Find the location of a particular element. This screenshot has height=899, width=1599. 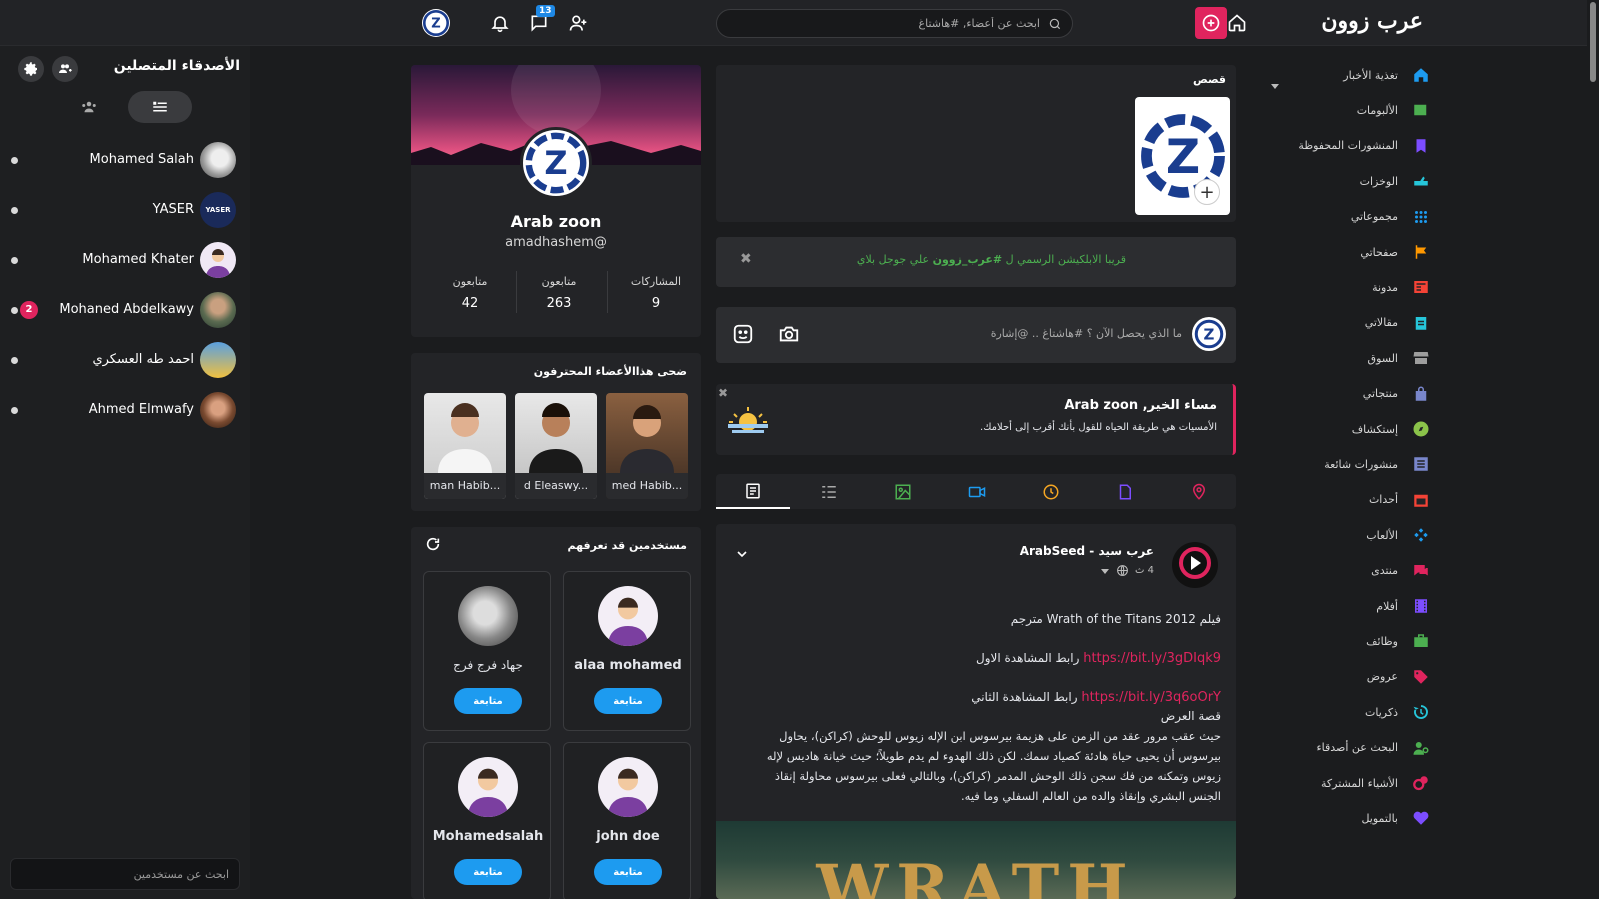

add-friend-button is located at coordinates (65, 69).